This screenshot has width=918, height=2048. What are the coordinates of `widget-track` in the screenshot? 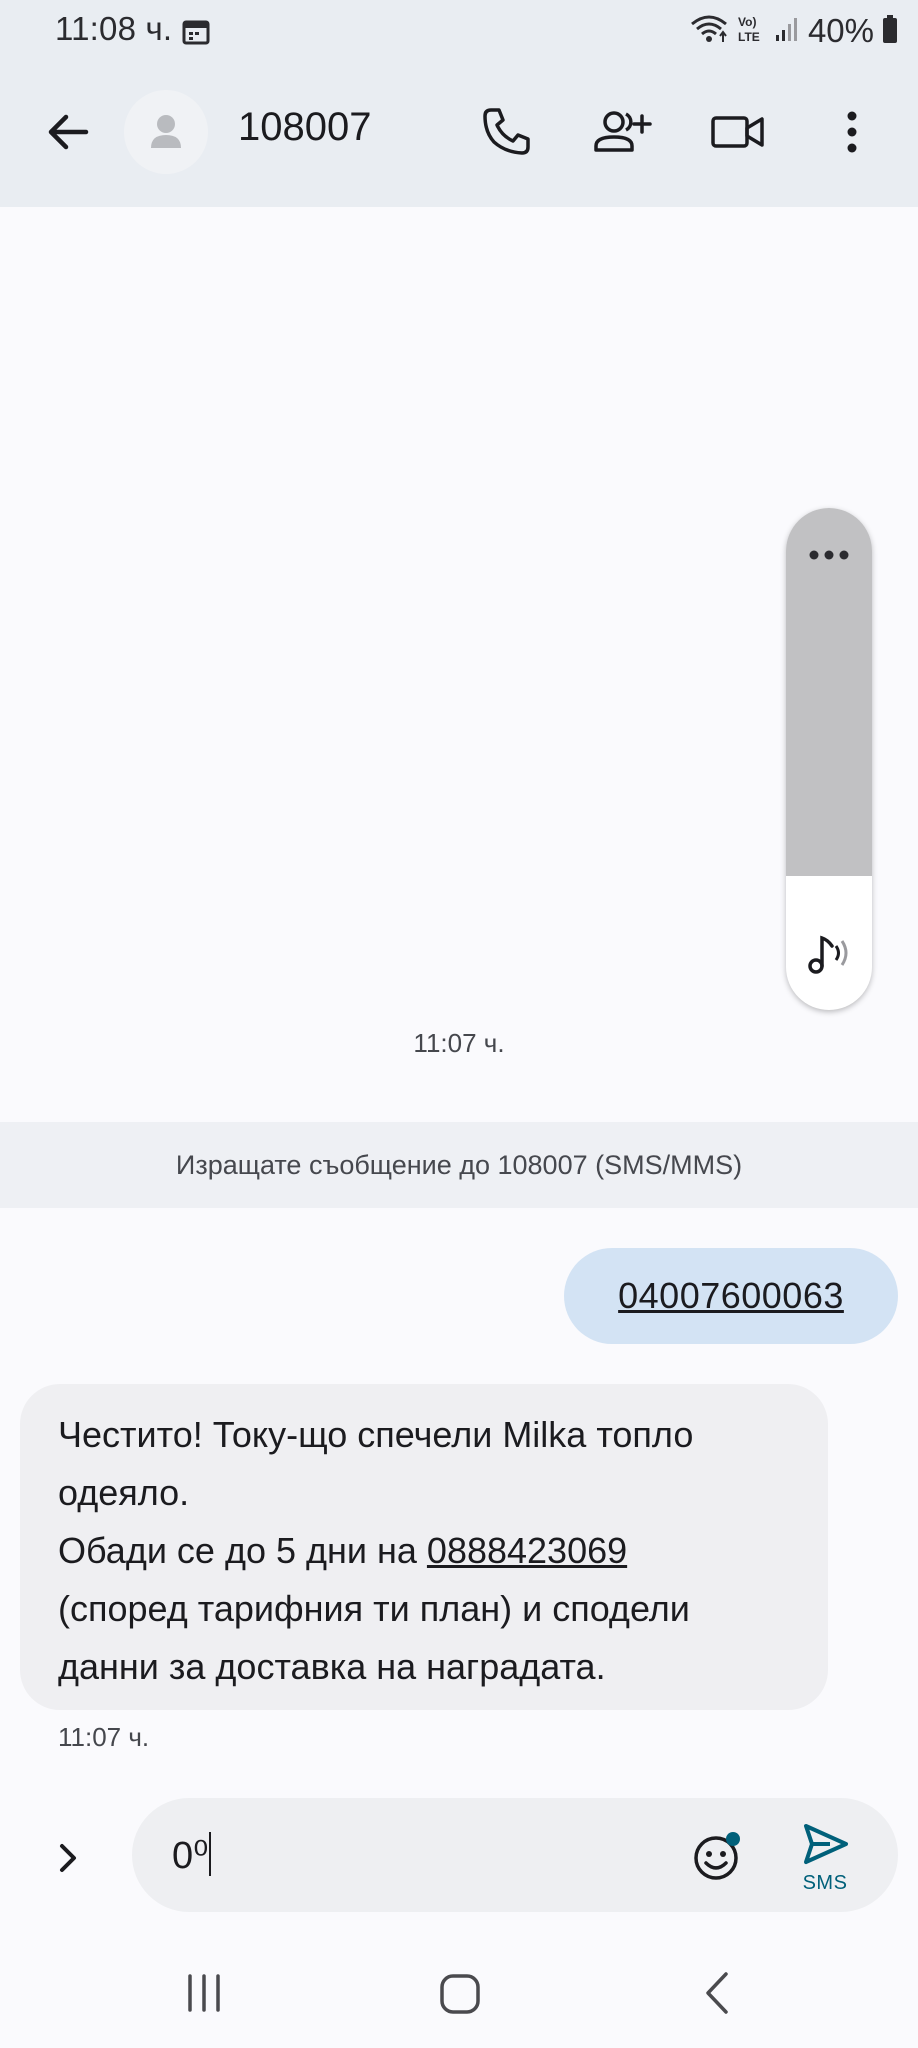 It's located at (829, 692).